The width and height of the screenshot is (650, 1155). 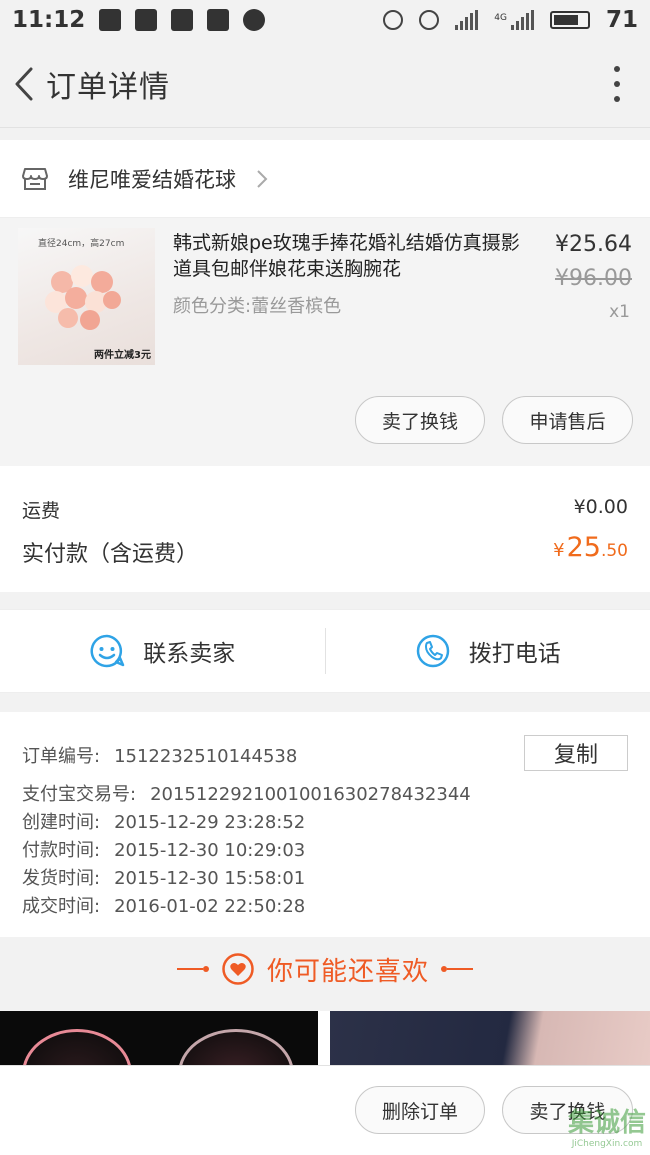 I want to click on quantity: x1, so click(x=619, y=312).